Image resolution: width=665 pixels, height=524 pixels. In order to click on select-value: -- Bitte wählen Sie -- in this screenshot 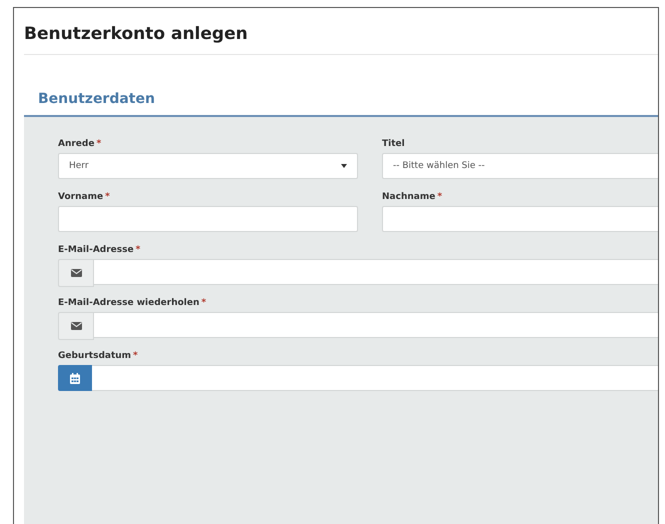, I will do `click(439, 166)`.